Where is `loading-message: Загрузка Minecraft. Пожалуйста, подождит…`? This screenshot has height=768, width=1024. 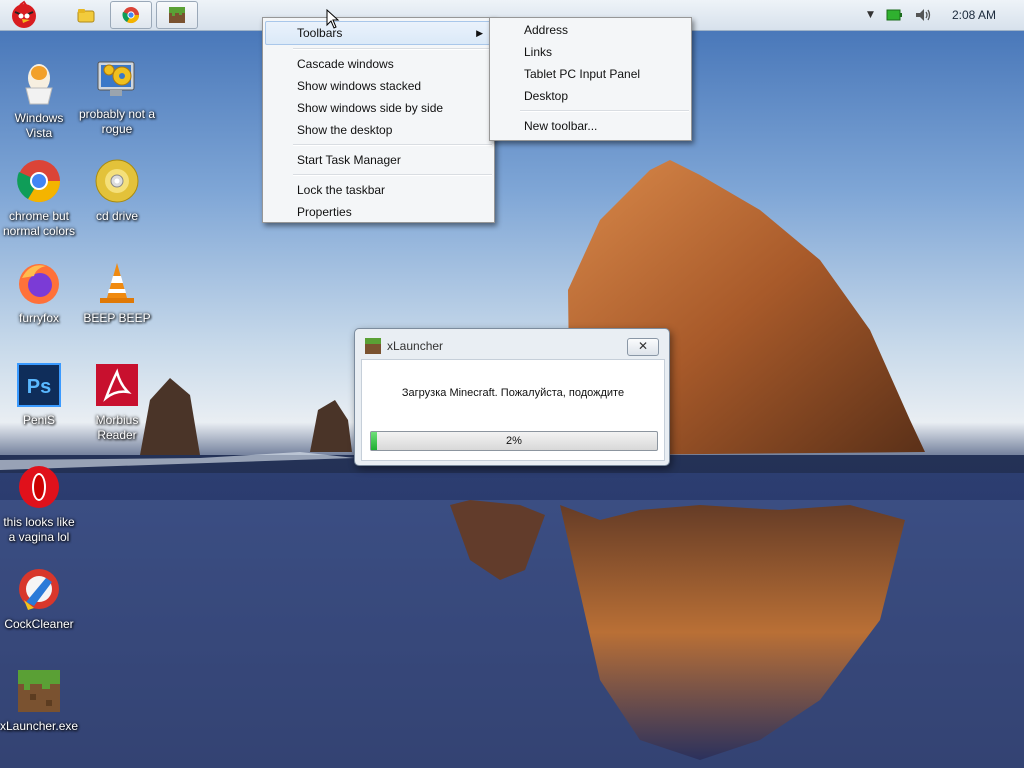 loading-message: Загрузка Minecraft. Пожалуйста, подождит… is located at coordinates (513, 393).